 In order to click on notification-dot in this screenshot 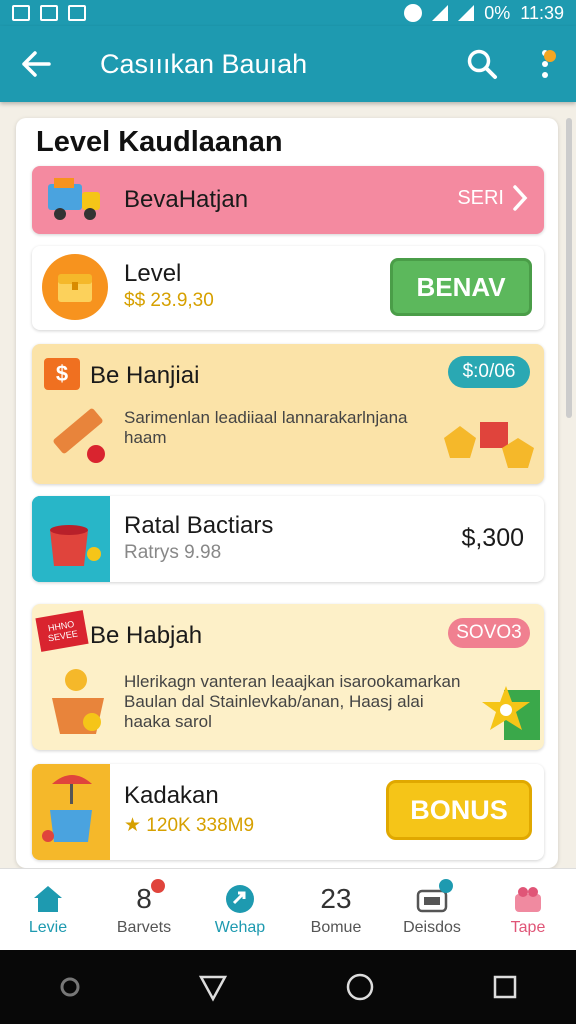, I will do `click(550, 56)`.